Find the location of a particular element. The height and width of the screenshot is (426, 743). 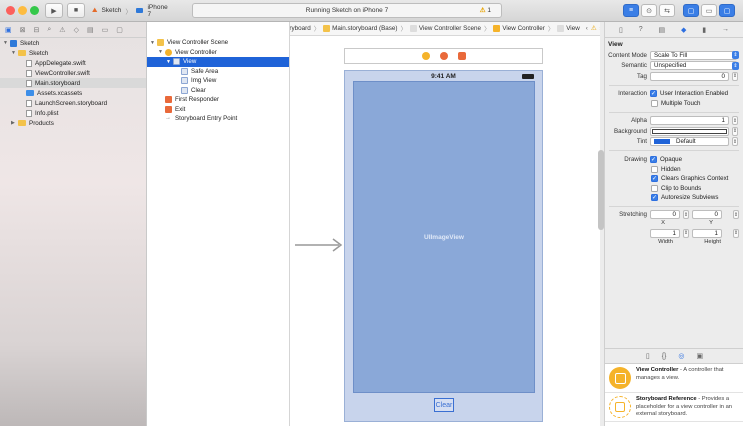

drawing-row: Drawing ✓ Opaque is located at coordinates (653, 159).